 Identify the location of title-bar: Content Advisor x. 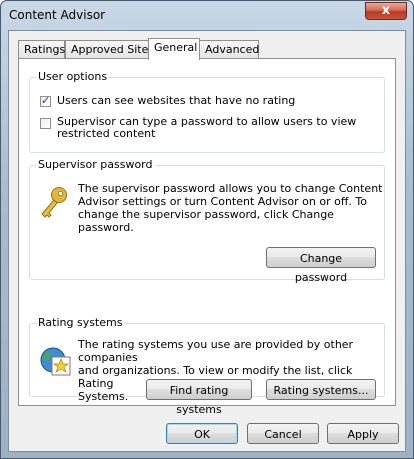
(207, 16).